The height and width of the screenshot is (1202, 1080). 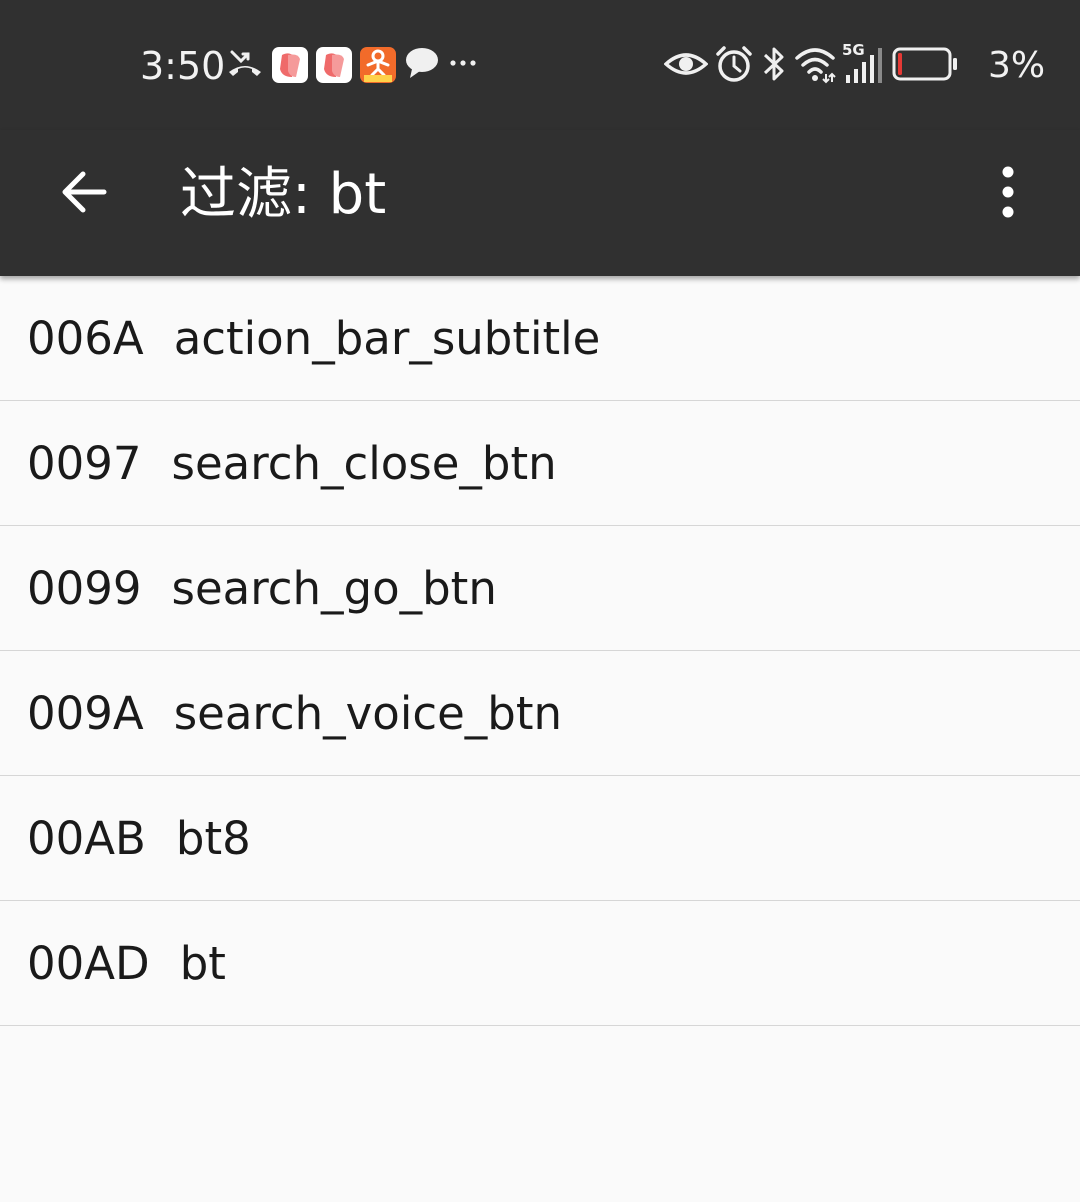 I want to click on battery-icon, so click(x=925, y=66).